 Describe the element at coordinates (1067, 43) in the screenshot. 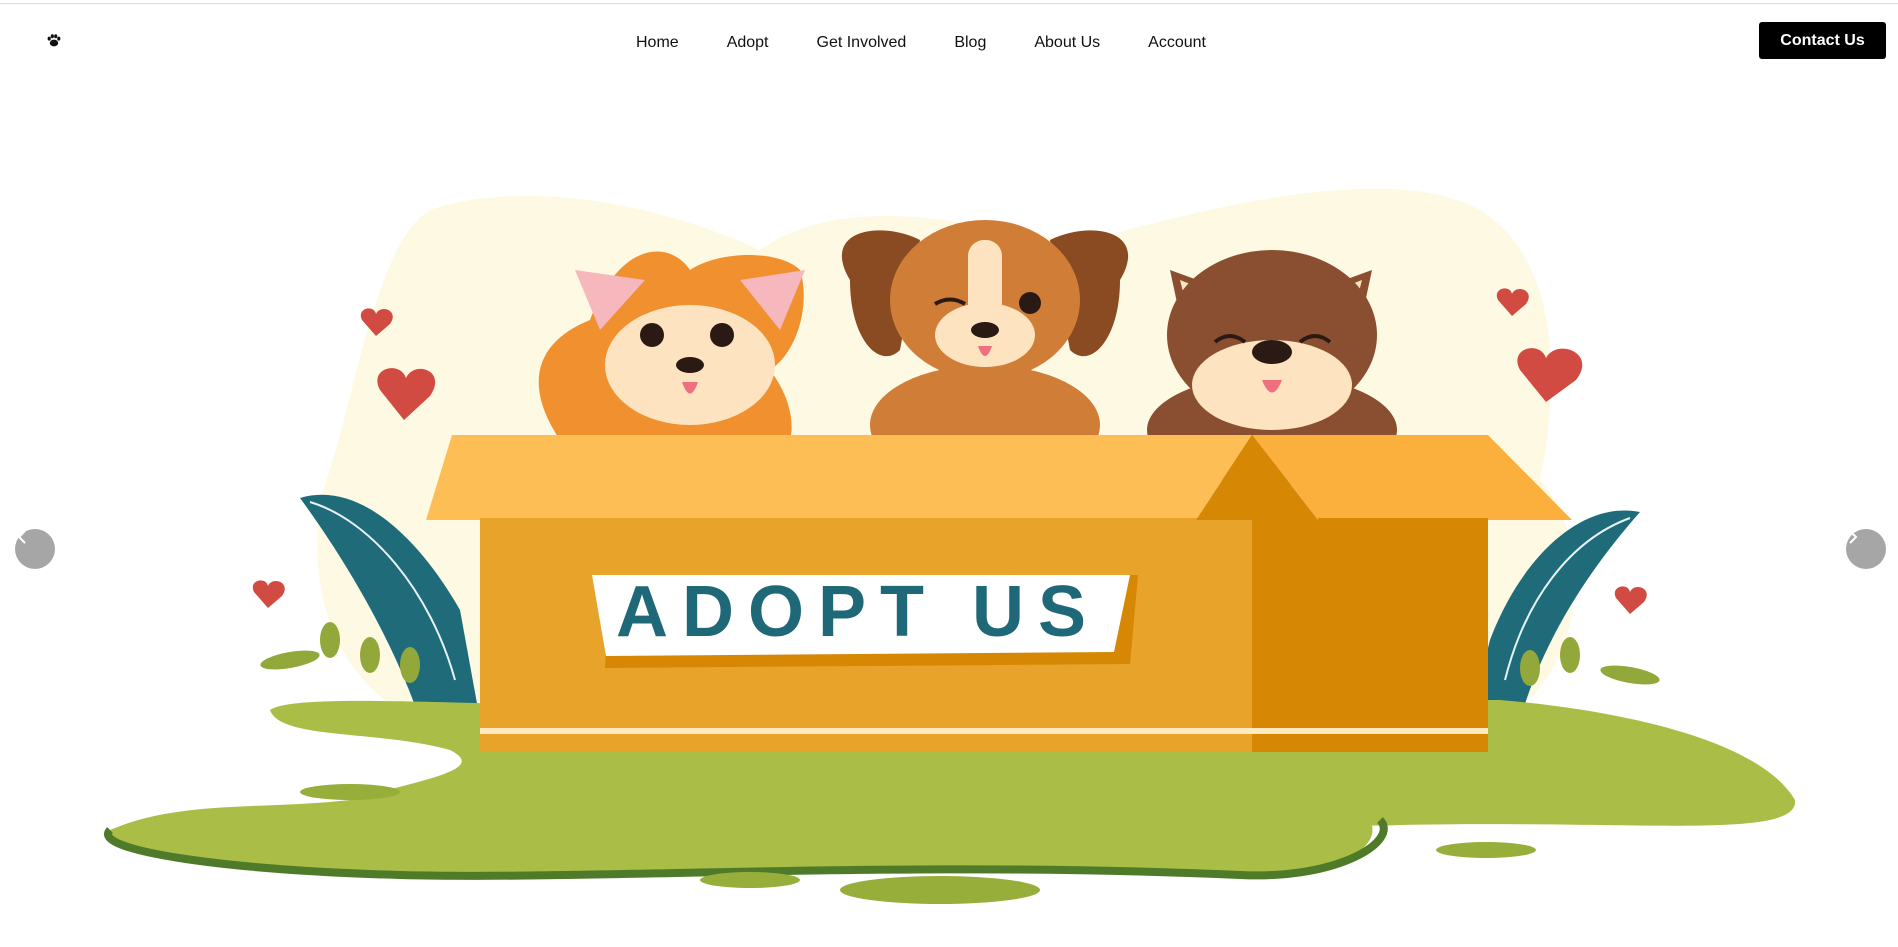

I see `nav-about-us: About Us` at that location.